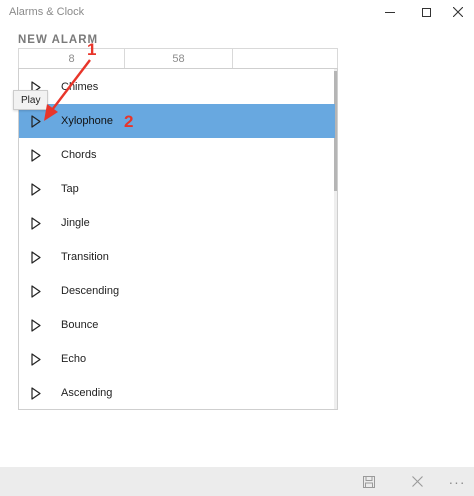 This screenshot has width=474, height=496. What do you see at coordinates (80, 325) in the screenshot?
I see `sound-label: Bounce` at bounding box center [80, 325].